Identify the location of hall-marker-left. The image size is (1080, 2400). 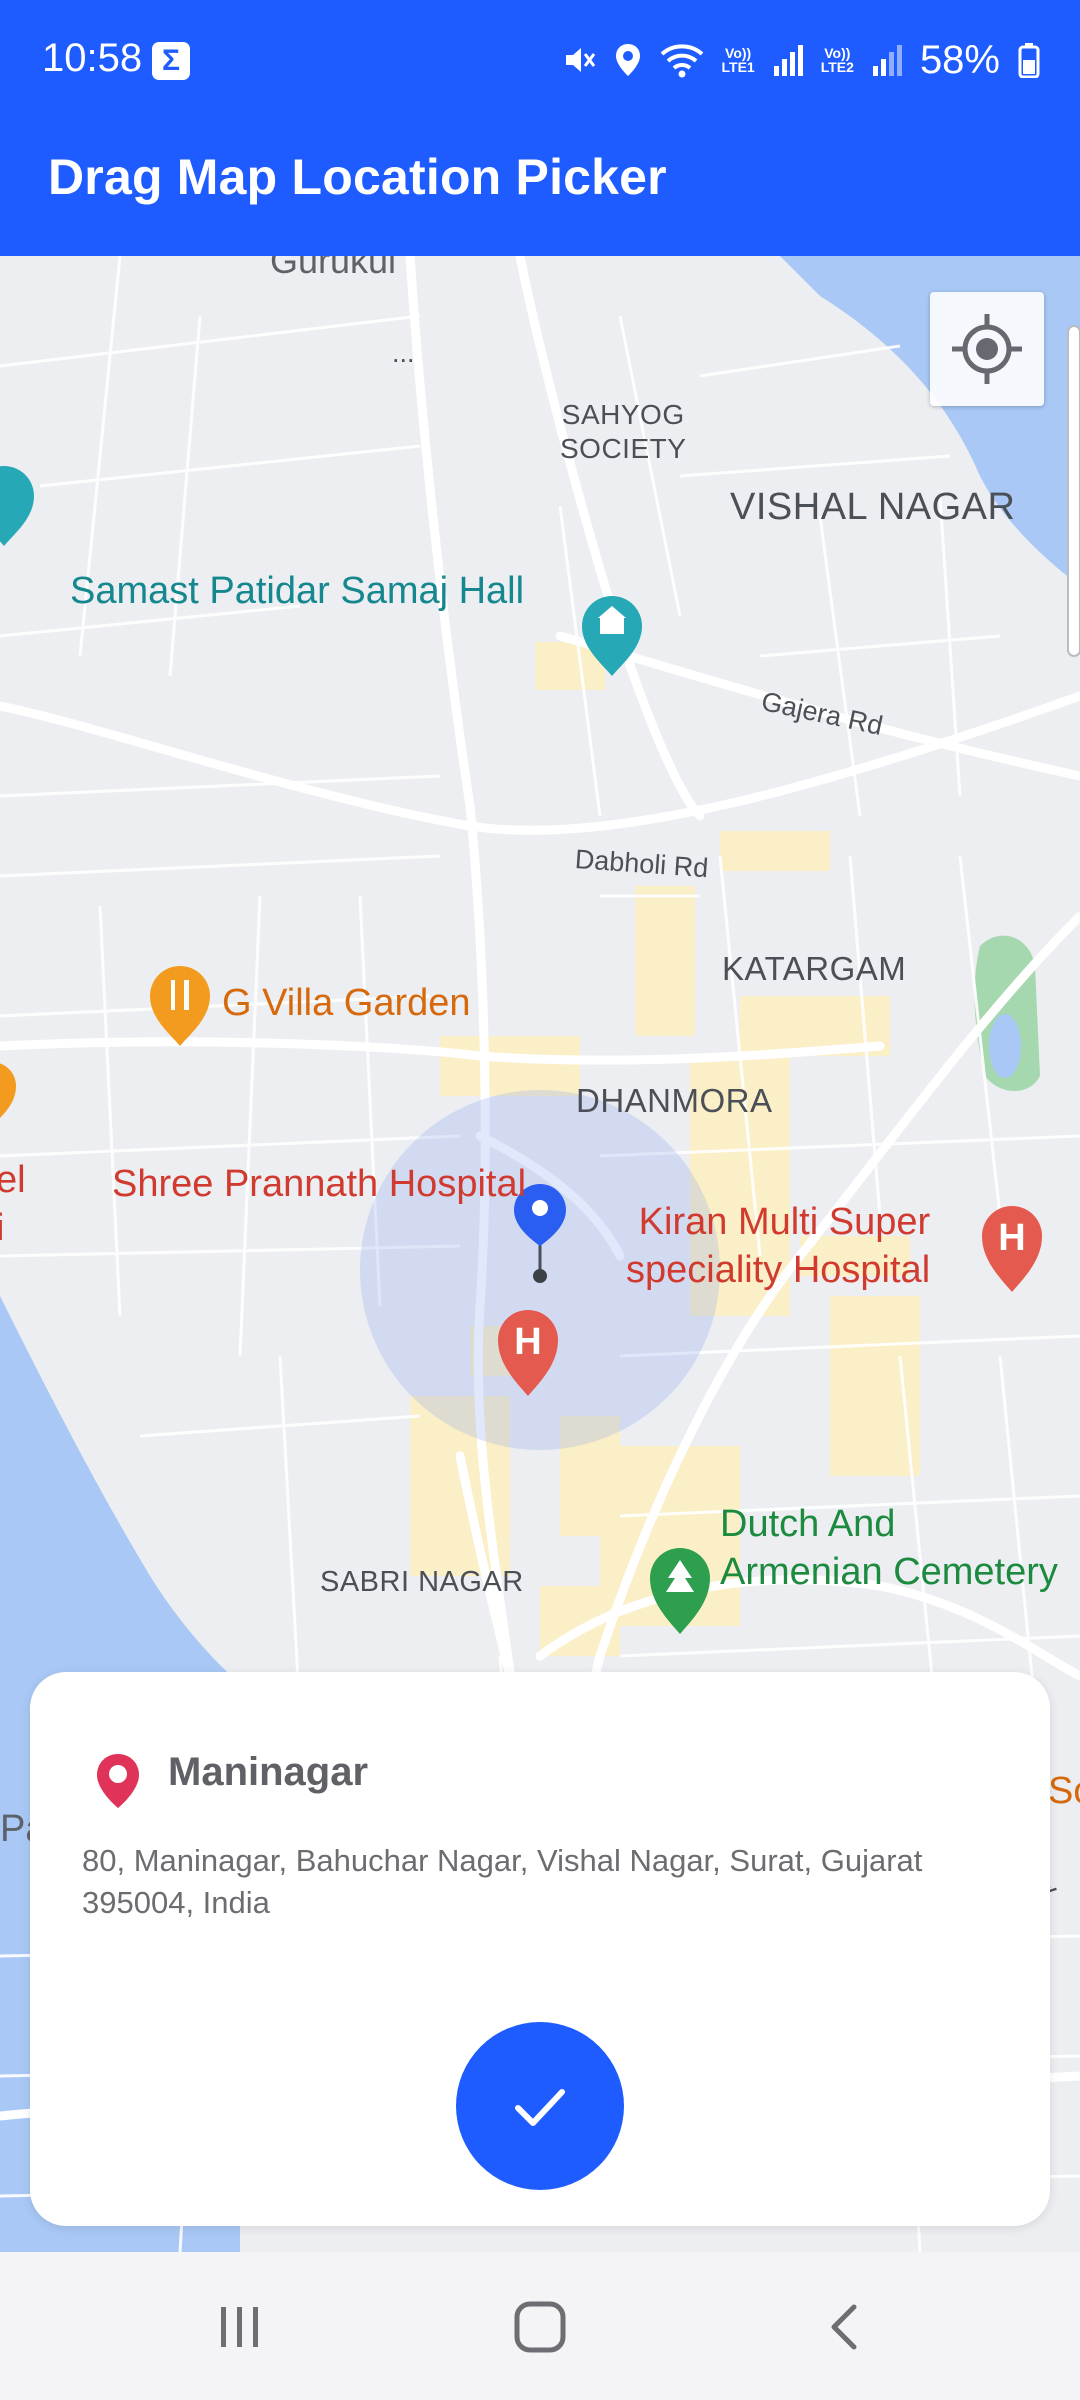
(17, 506).